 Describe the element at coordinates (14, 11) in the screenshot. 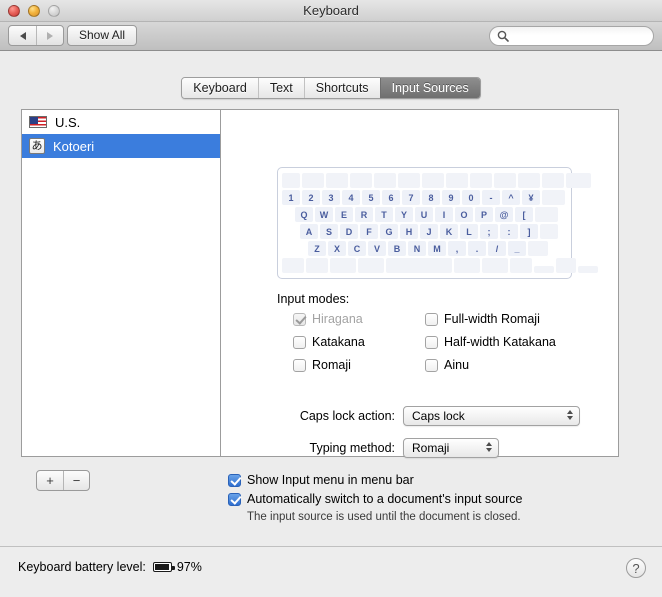

I see `close-button` at that location.